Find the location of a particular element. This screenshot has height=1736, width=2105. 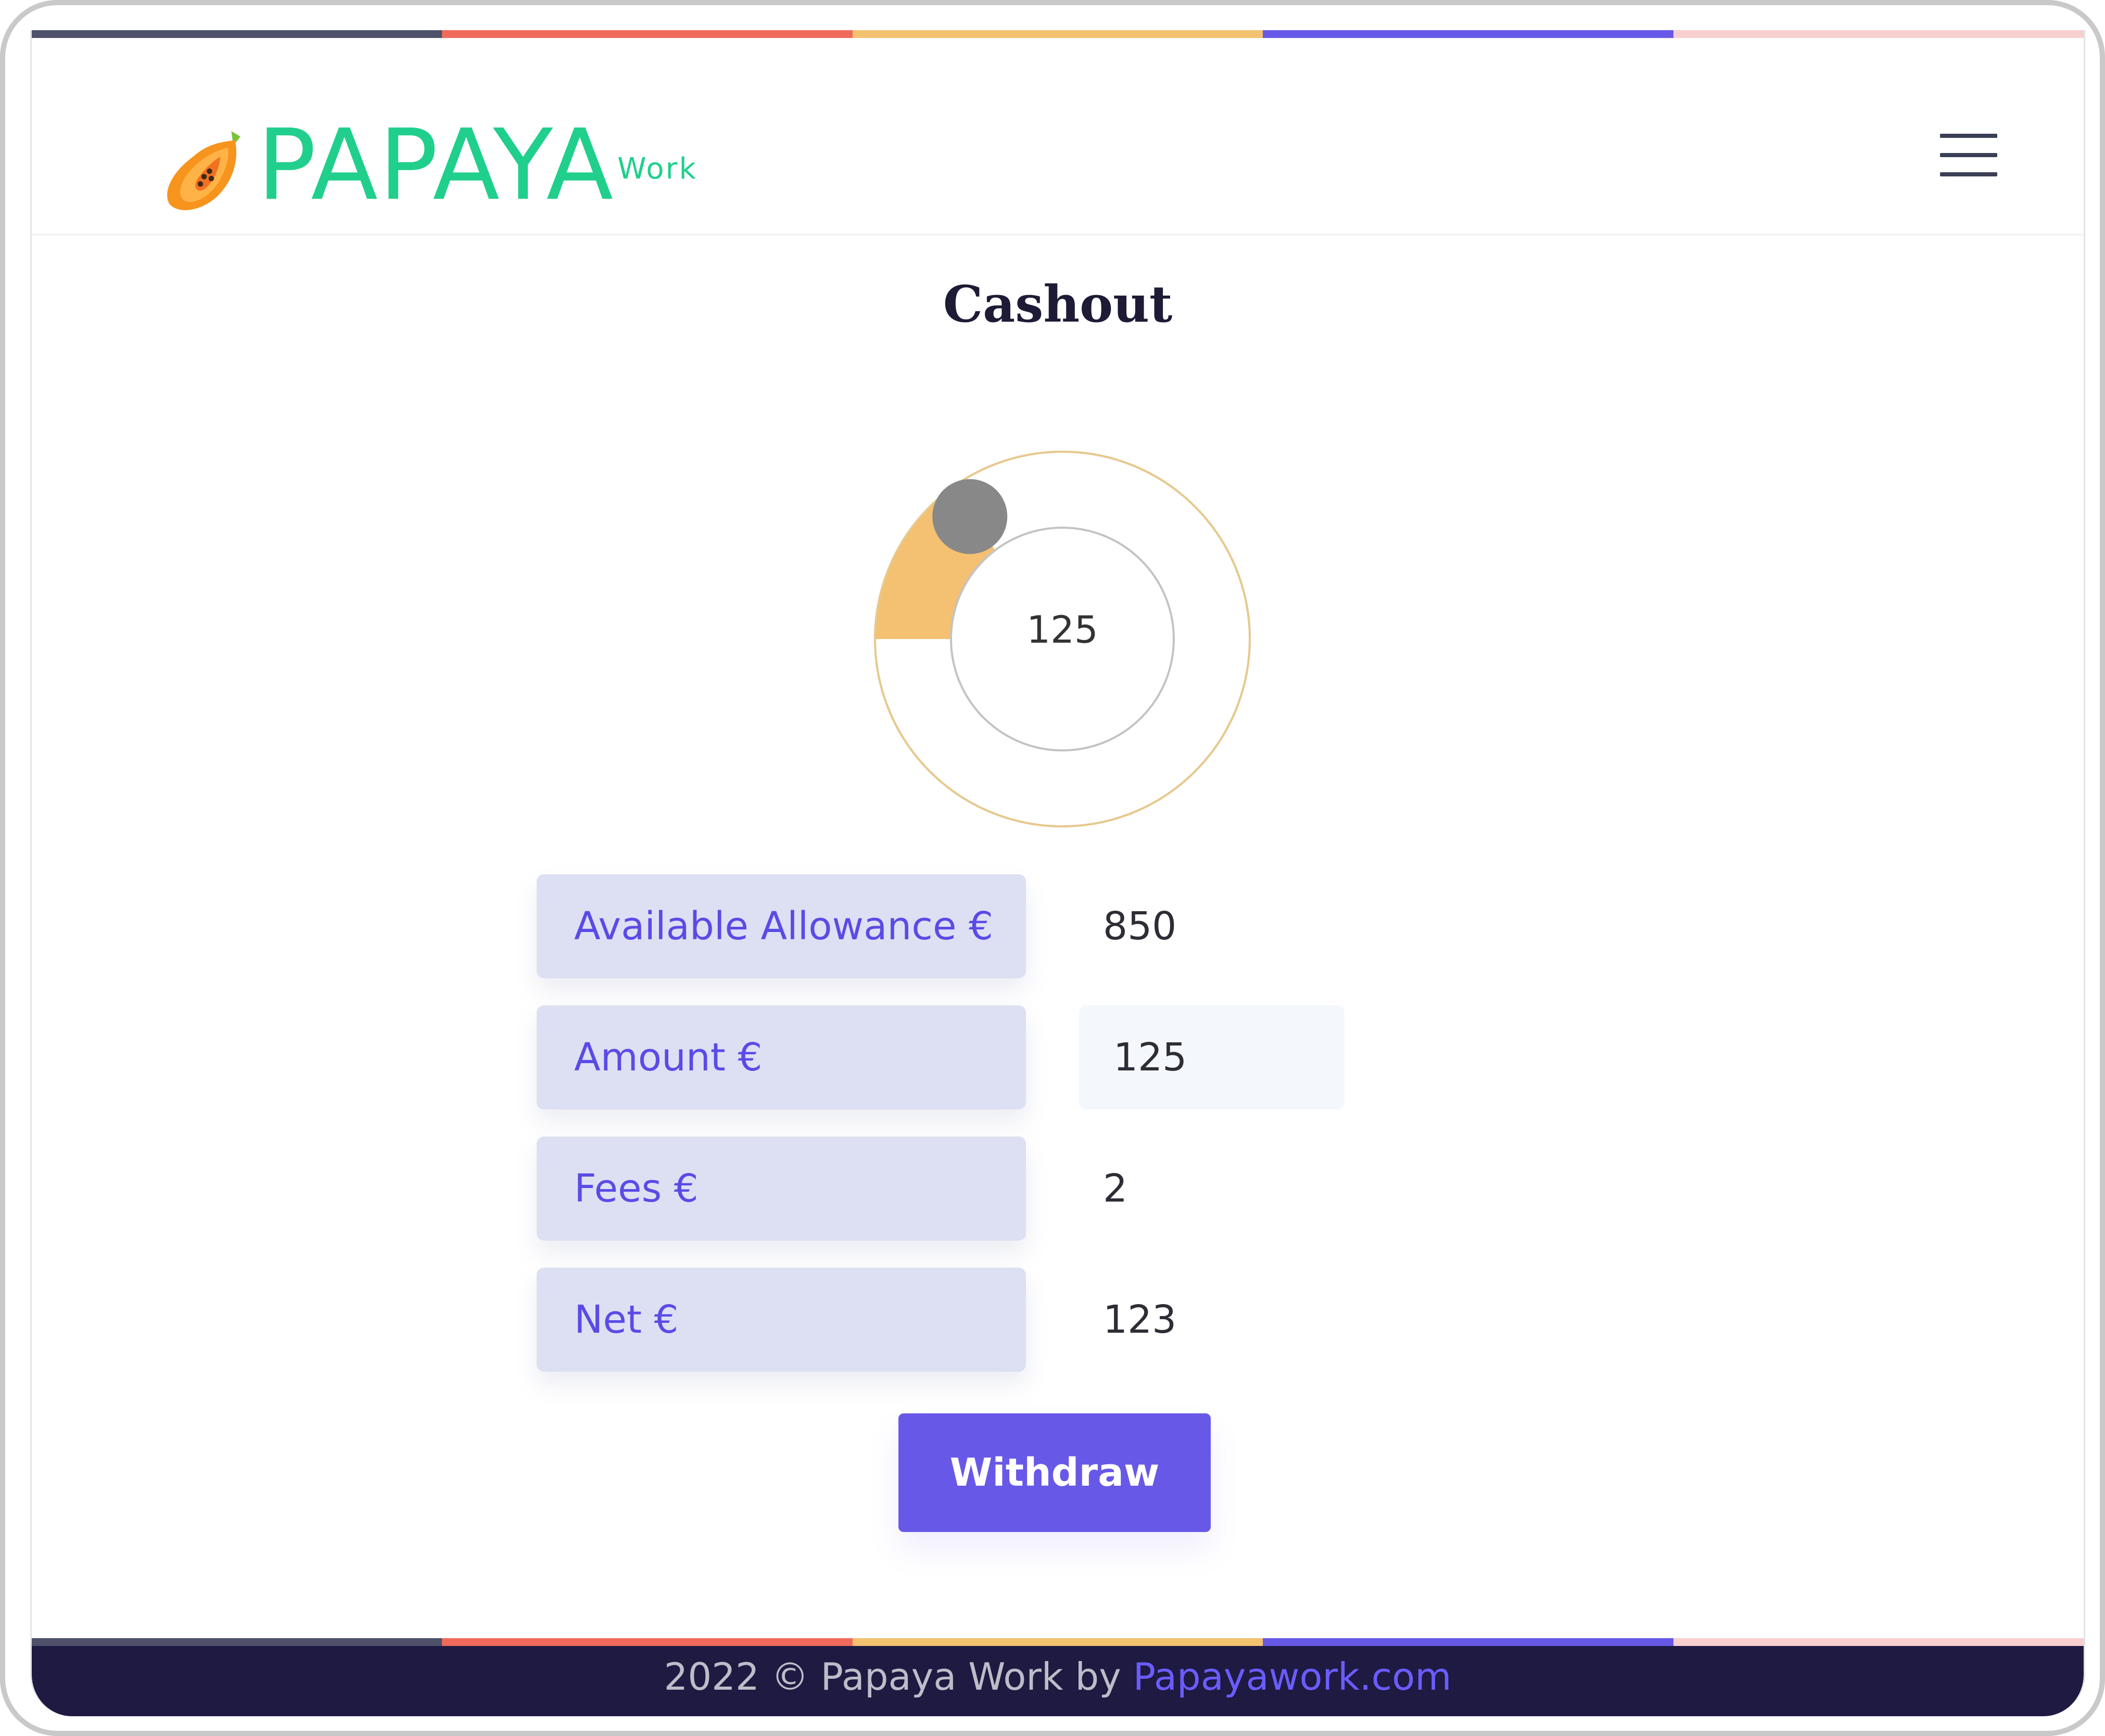

footer-text: 2022 © Papaya Work by is located at coordinates (898, 1677).